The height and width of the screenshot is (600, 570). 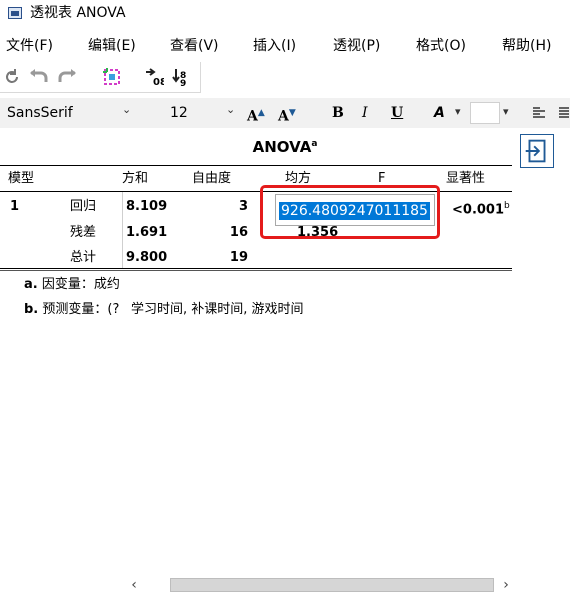 I want to click on cell-source: 总计, so click(x=83, y=258).